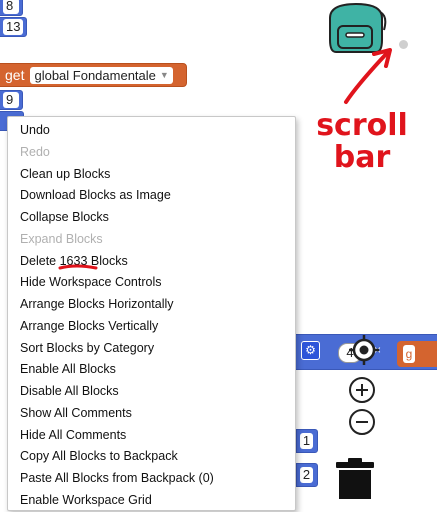 This screenshot has height=512, width=437. Describe the element at coordinates (78, 267) in the screenshot. I see `underline-annotation-icon` at that location.